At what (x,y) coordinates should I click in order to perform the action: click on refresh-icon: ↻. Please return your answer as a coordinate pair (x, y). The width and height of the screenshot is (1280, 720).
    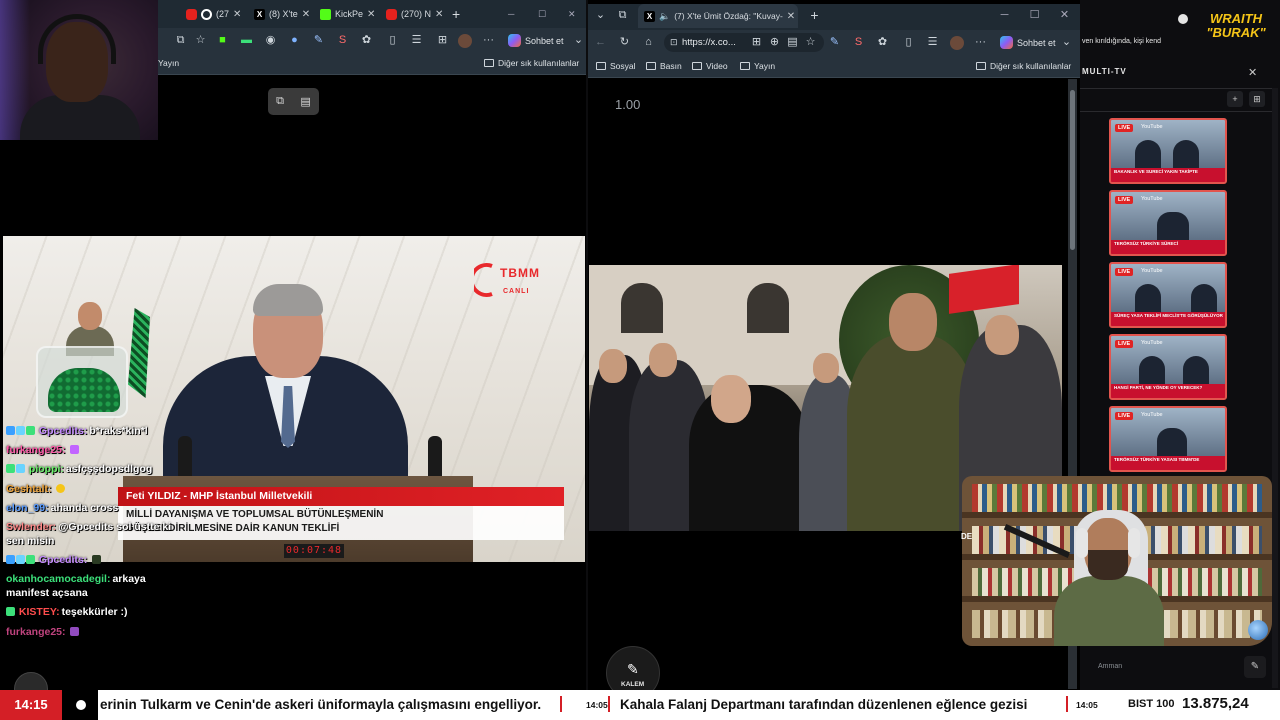
    Looking at the image, I should click on (624, 42).